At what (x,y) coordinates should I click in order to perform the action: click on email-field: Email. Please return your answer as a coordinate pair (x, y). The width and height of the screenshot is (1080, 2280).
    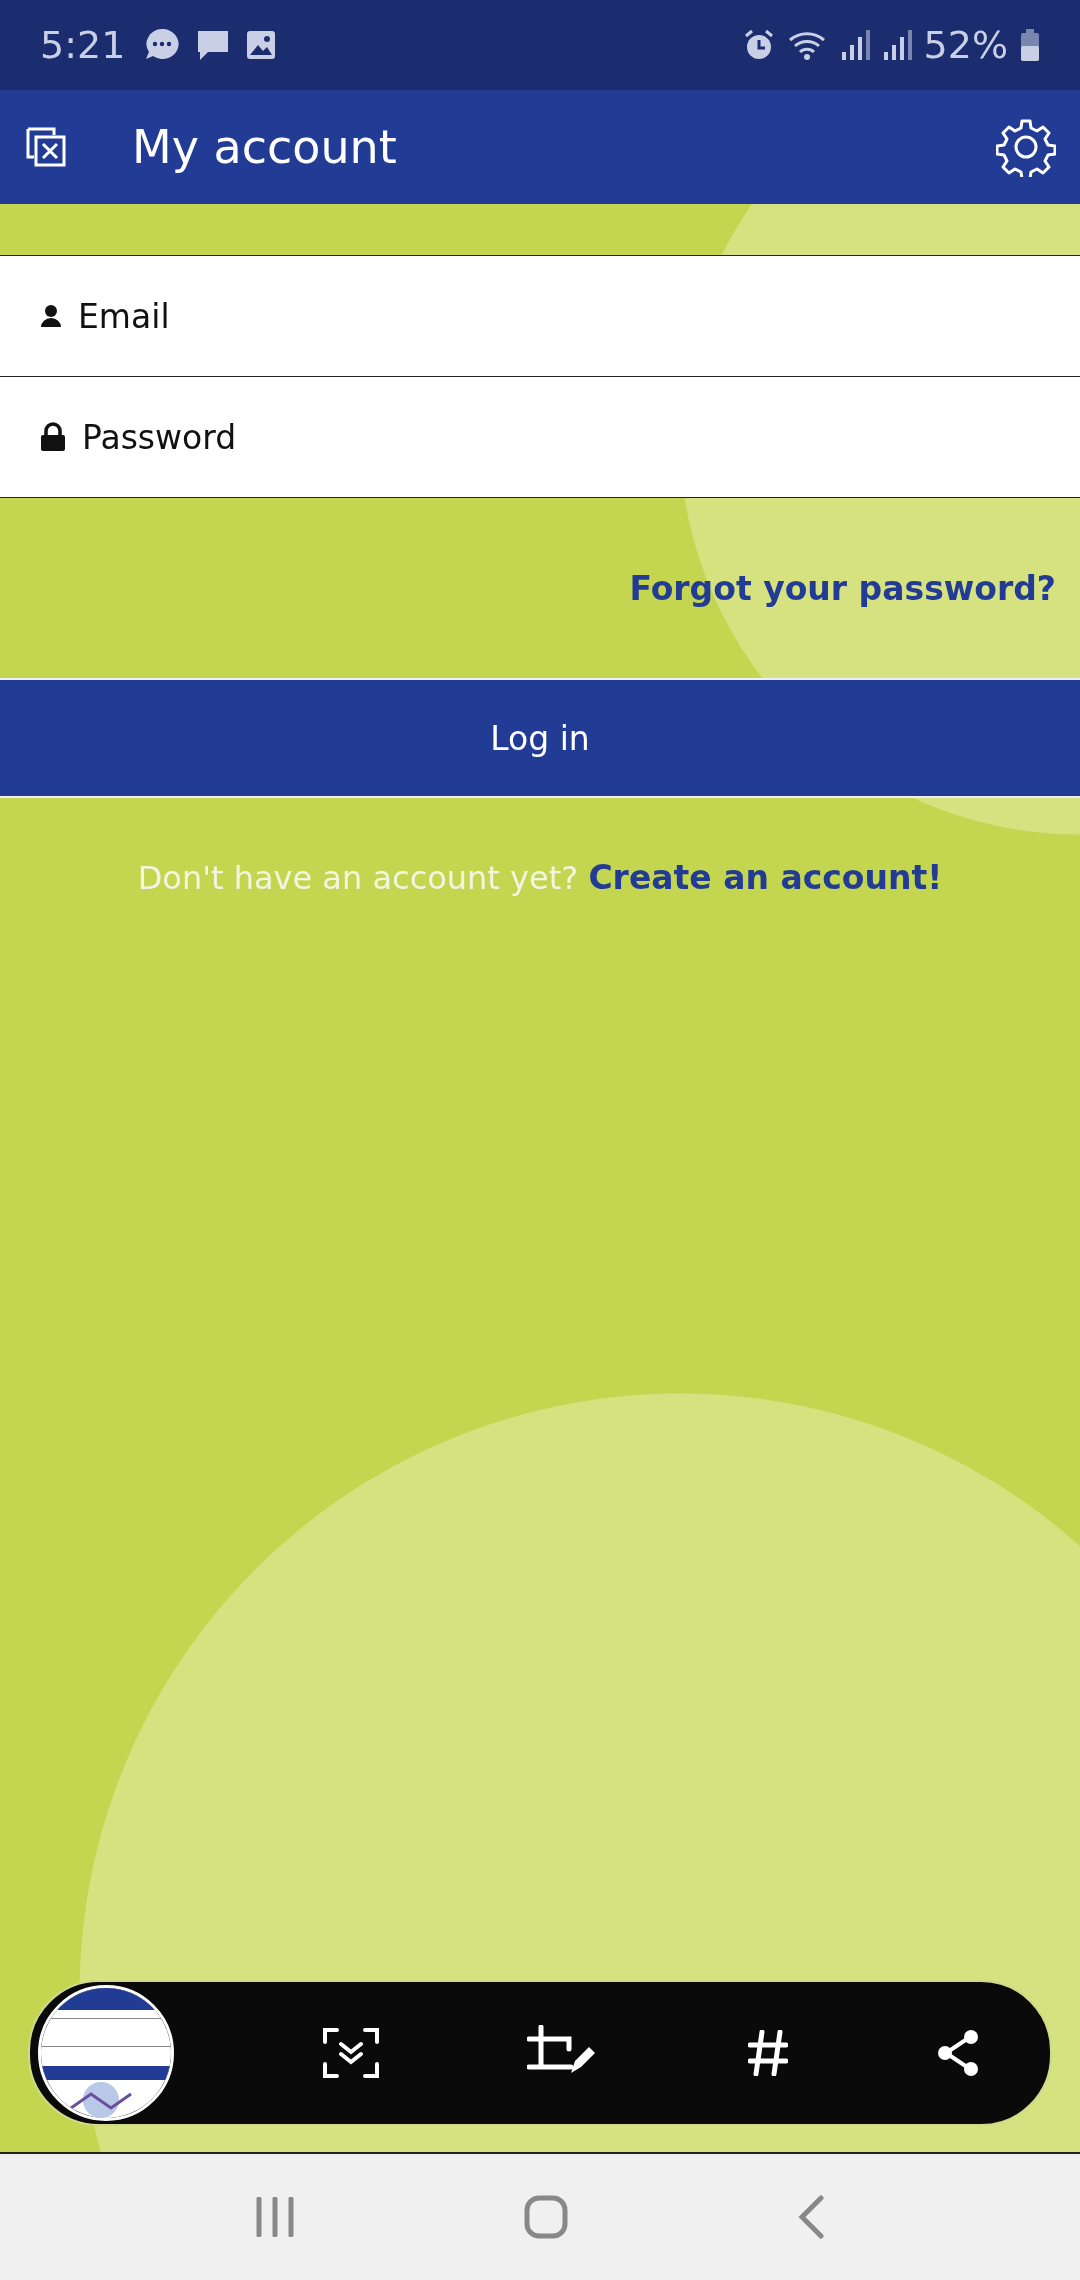
    Looking at the image, I should click on (540, 315).